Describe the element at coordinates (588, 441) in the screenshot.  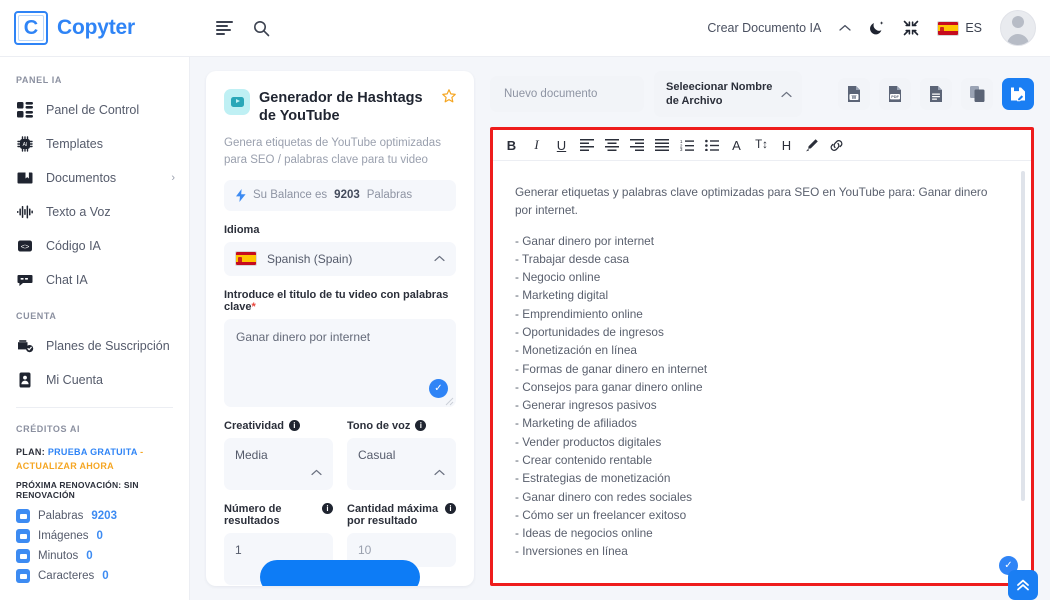
I see `list-item: - Vender productos digitales` at that location.